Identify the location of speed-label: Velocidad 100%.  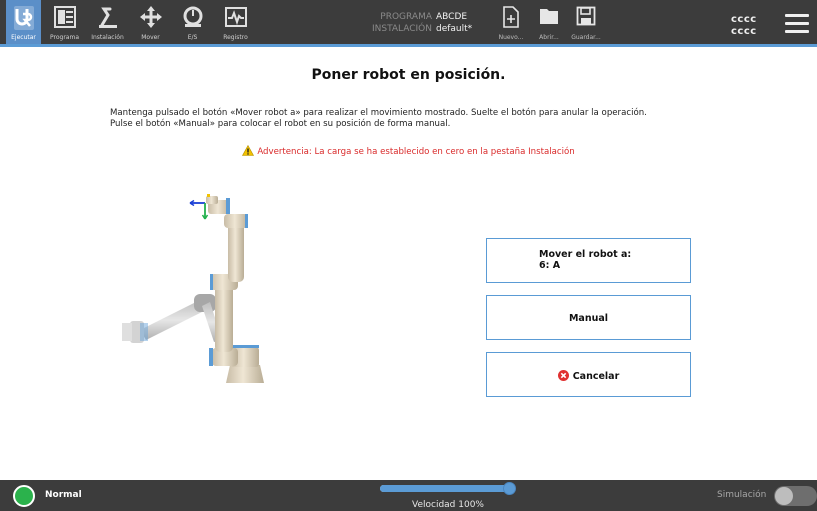
(448, 505).